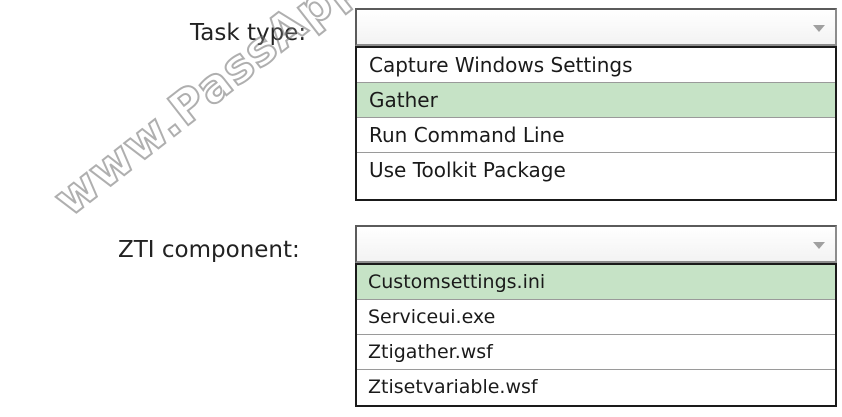  I want to click on task-type-dropdown, so click(596, 27).